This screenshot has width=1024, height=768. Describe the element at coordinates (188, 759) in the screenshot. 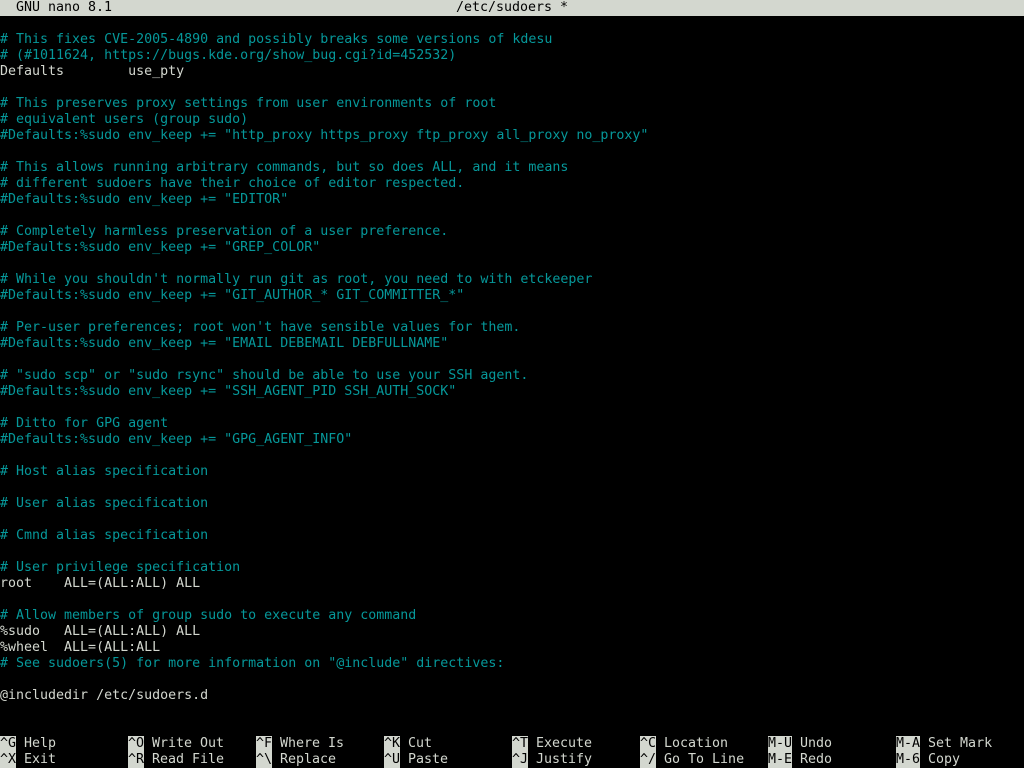

I see `shortcut-label: Read File` at that location.